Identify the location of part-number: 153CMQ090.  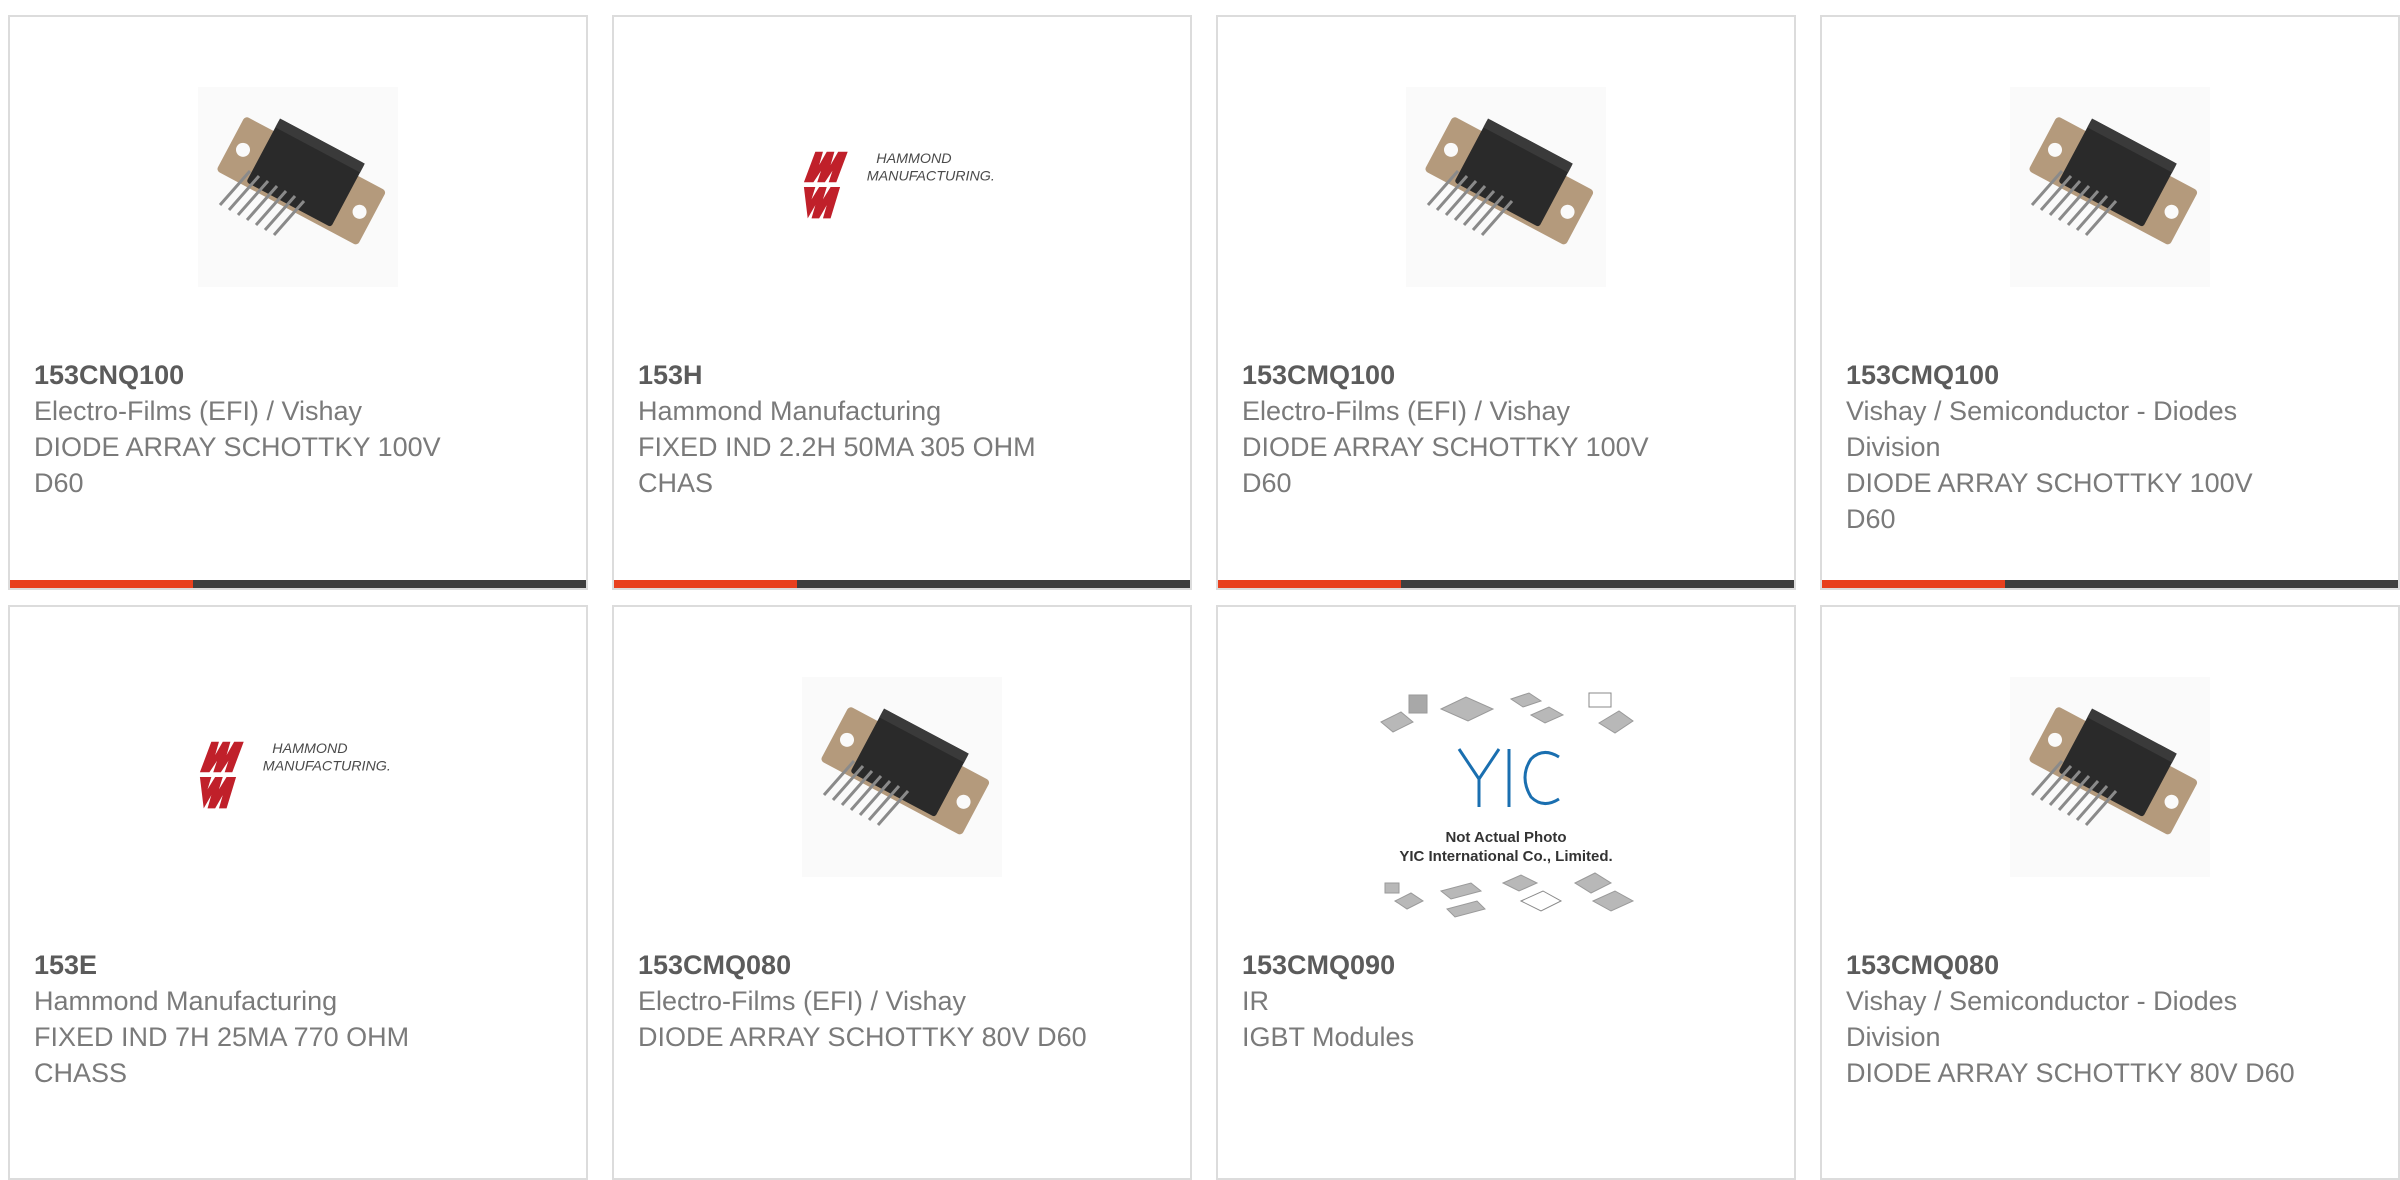
(1467, 965).